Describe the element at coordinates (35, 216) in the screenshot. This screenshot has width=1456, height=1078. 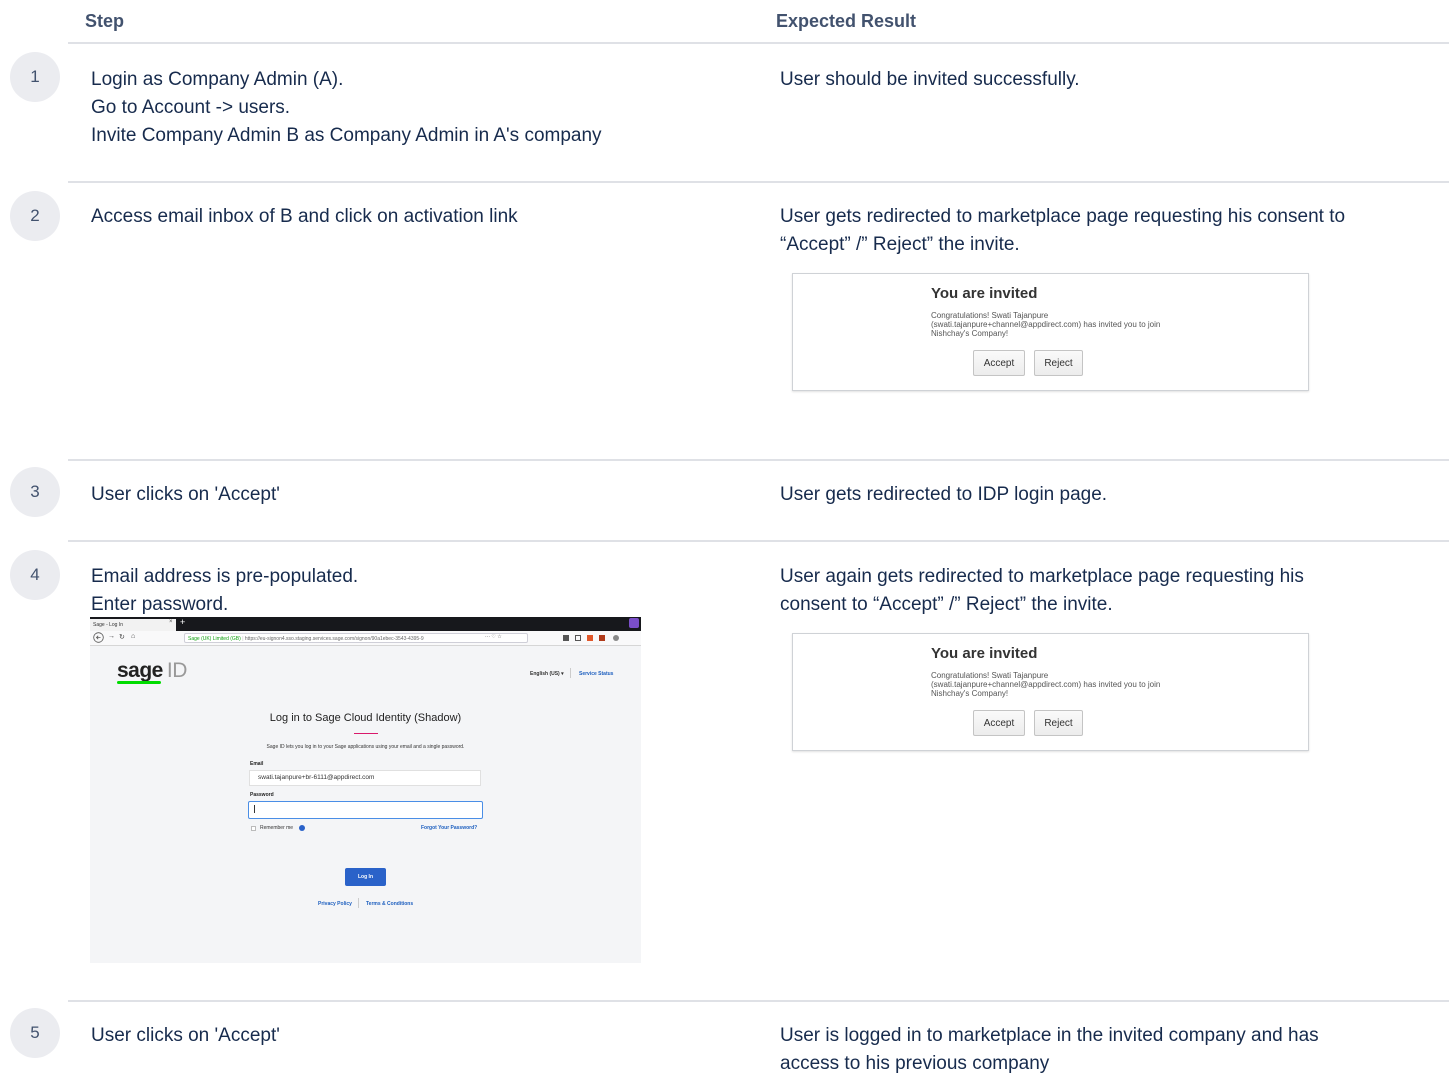
I see `step-number-badge: 2` at that location.